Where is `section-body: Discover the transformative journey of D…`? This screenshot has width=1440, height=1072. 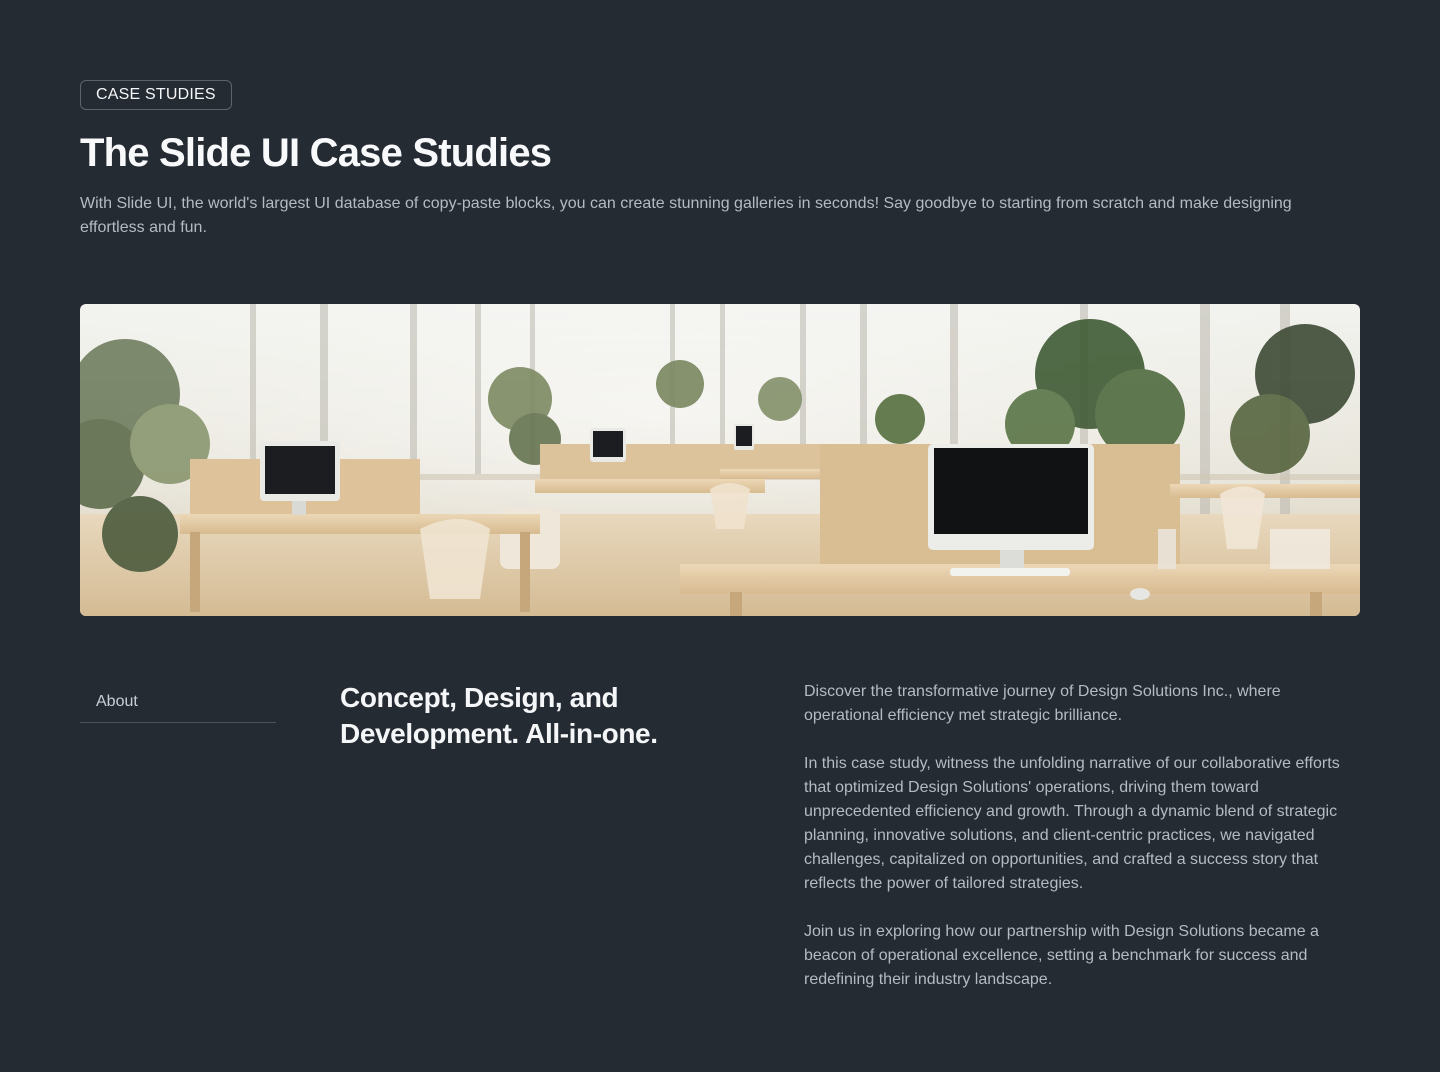 section-body: Discover the transformative journey of D… is located at coordinates (1082, 848).